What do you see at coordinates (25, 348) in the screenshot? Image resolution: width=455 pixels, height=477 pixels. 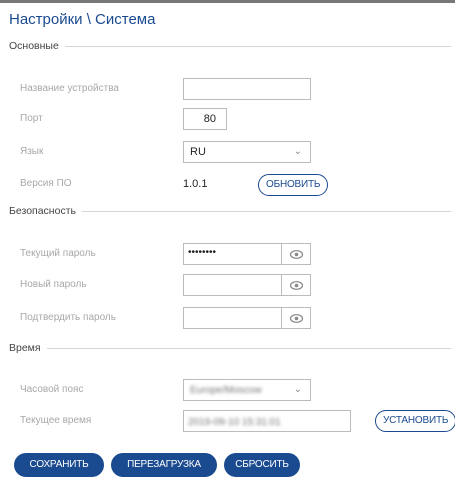 I see `time-section-legend: Время` at bounding box center [25, 348].